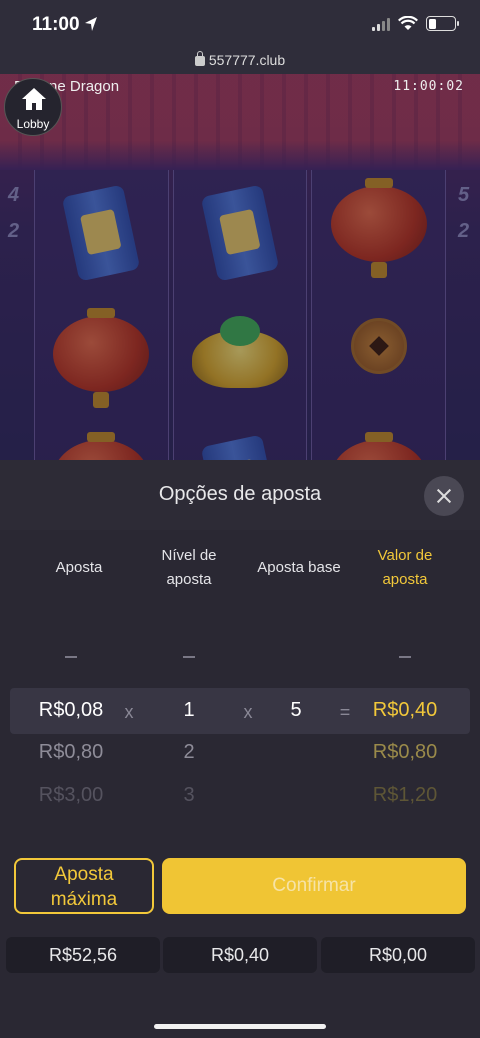 Image resolution: width=480 pixels, height=1038 pixels. I want to click on battery-icon, so click(442, 23).